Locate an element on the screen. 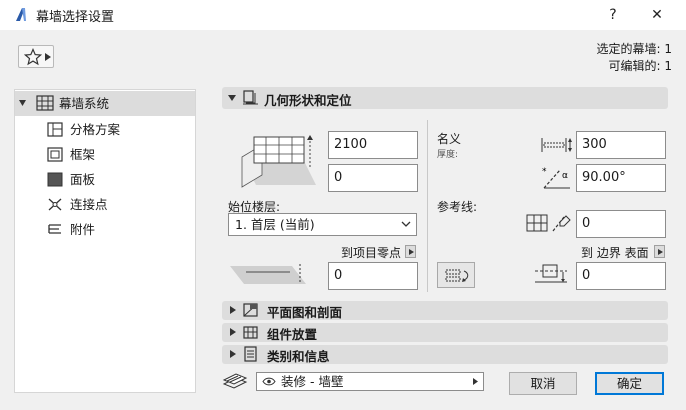  geometry-positioning-icon is located at coordinates (250, 97).